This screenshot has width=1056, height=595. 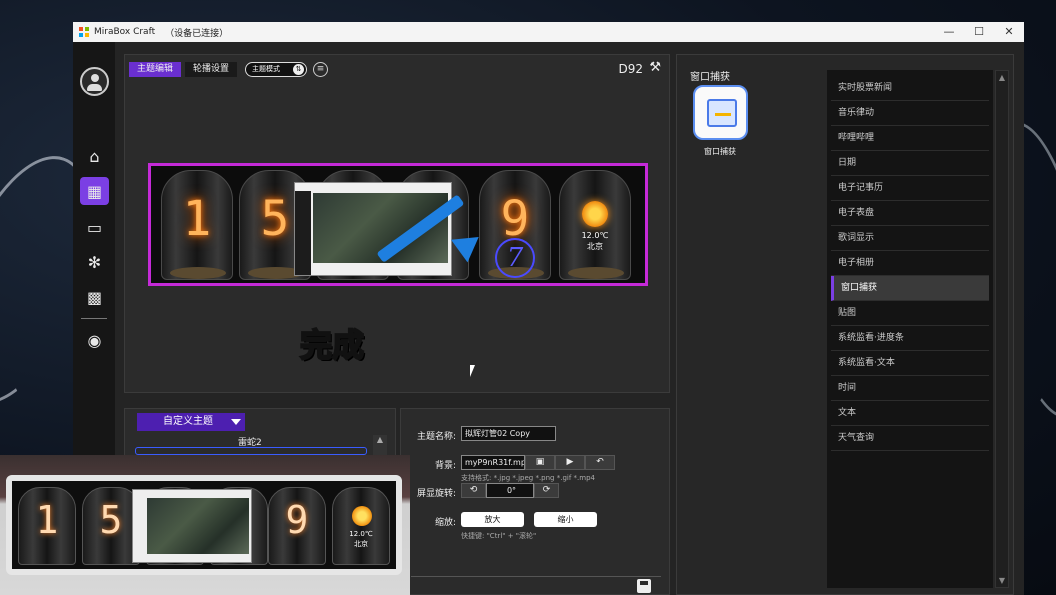 I want to click on device-weather-tube: 12.0℃ 北京, so click(x=361, y=526).